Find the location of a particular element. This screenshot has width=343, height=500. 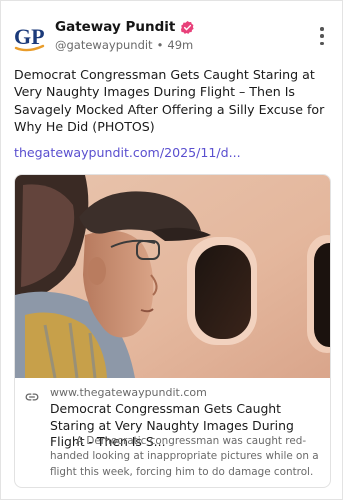

author-meta: @gatewaypundit • 49m is located at coordinates (124, 45).